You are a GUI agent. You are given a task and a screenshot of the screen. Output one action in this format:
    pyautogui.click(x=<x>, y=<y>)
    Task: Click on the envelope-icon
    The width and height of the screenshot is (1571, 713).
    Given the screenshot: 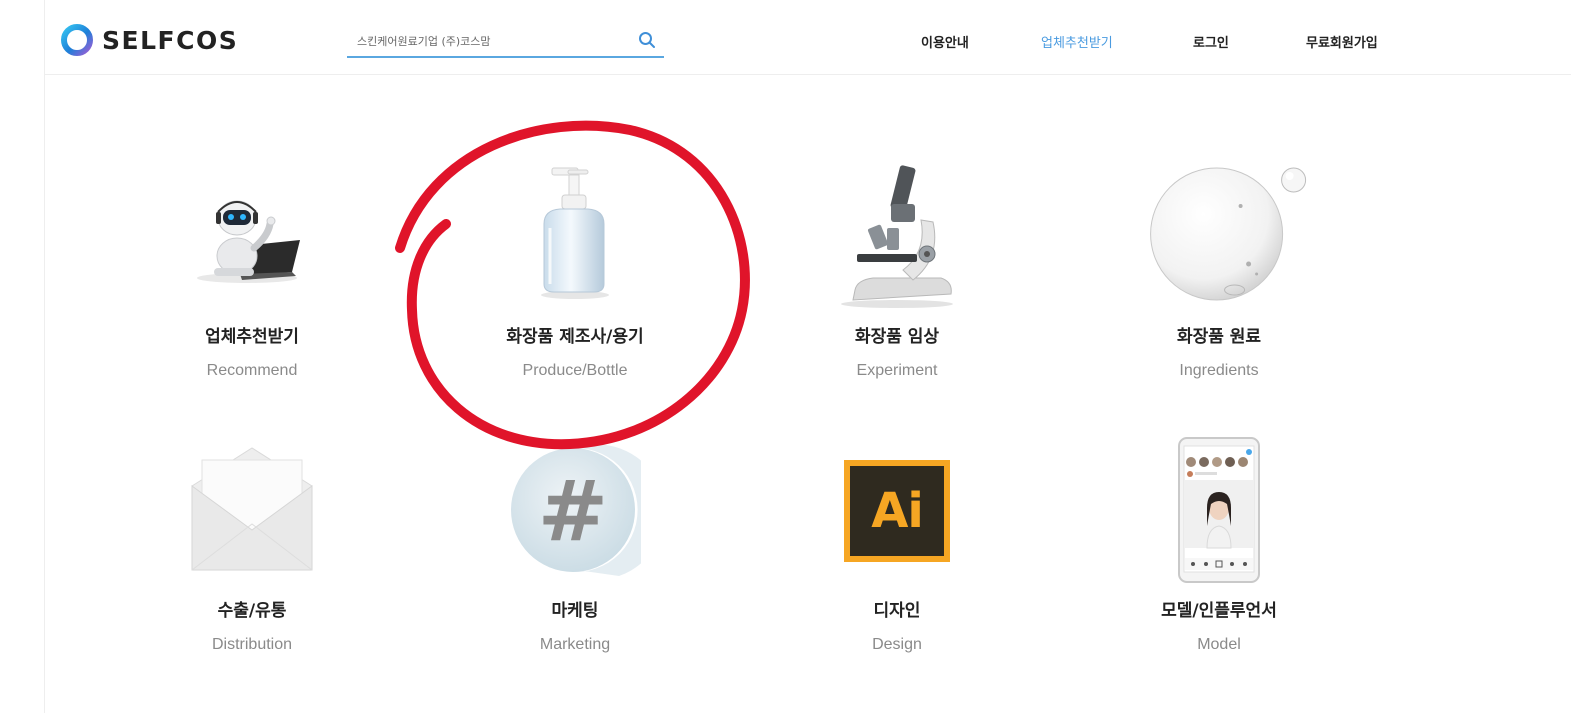 What is the action you would take?
    pyautogui.click(x=252, y=509)
    